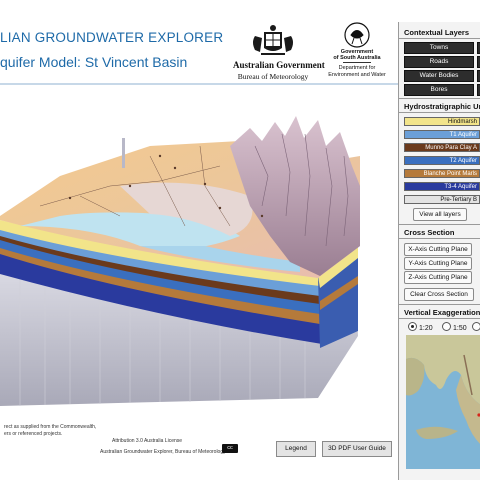 This screenshot has height=480, width=480. What do you see at coordinates (426, 328) in the screenshot?
I see `exaggeration-label: 1:20` at bounding box center [426, 328].